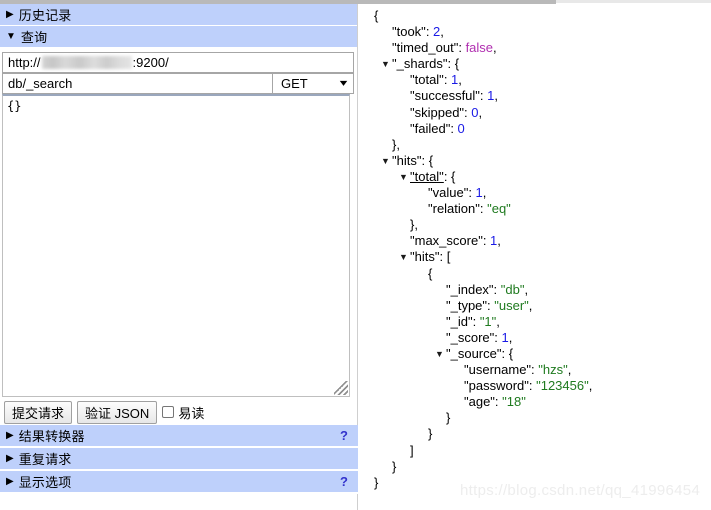 Image resolution: width=711 pixels, height=510 pixels. I want to click on json-token: "relation", so click(454, 209).